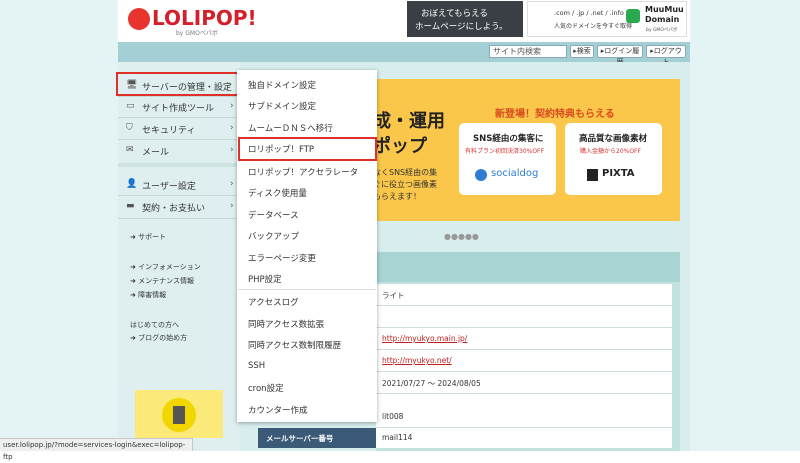 Image resolution: width=800 pixels, height=463 pixels. Describe the element at coordinates (613, 139) in the screenshot. I see `card-title: 高品質な画像素材` at that location.